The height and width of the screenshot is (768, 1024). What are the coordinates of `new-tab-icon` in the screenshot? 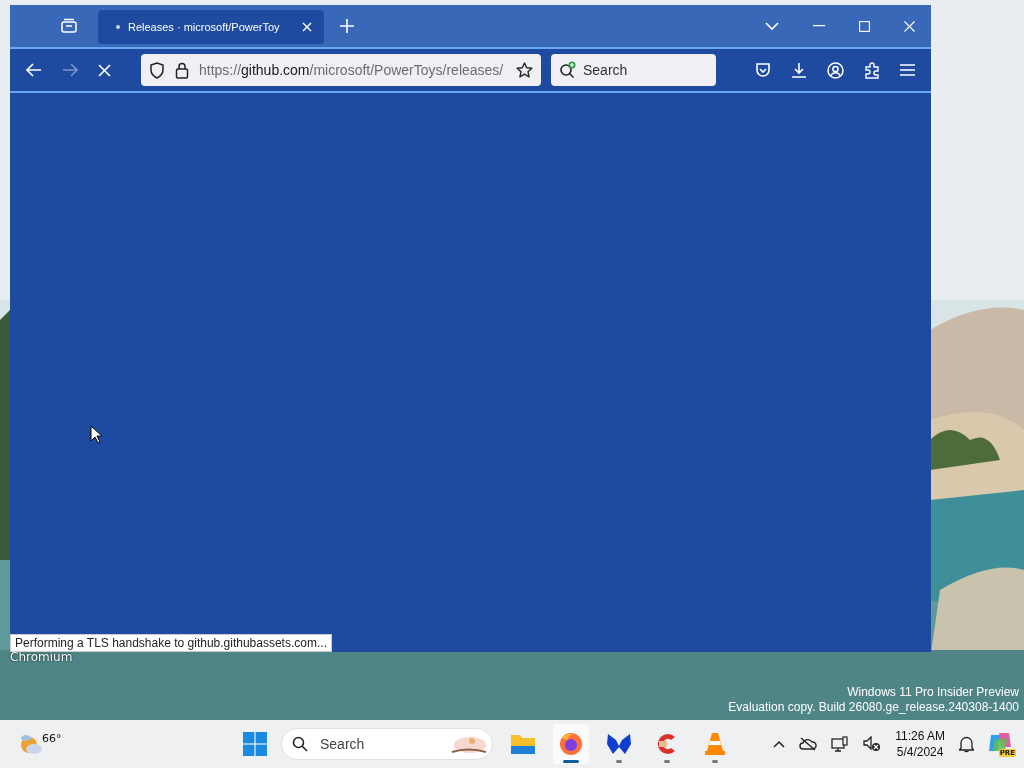 It's located at (347, 26).